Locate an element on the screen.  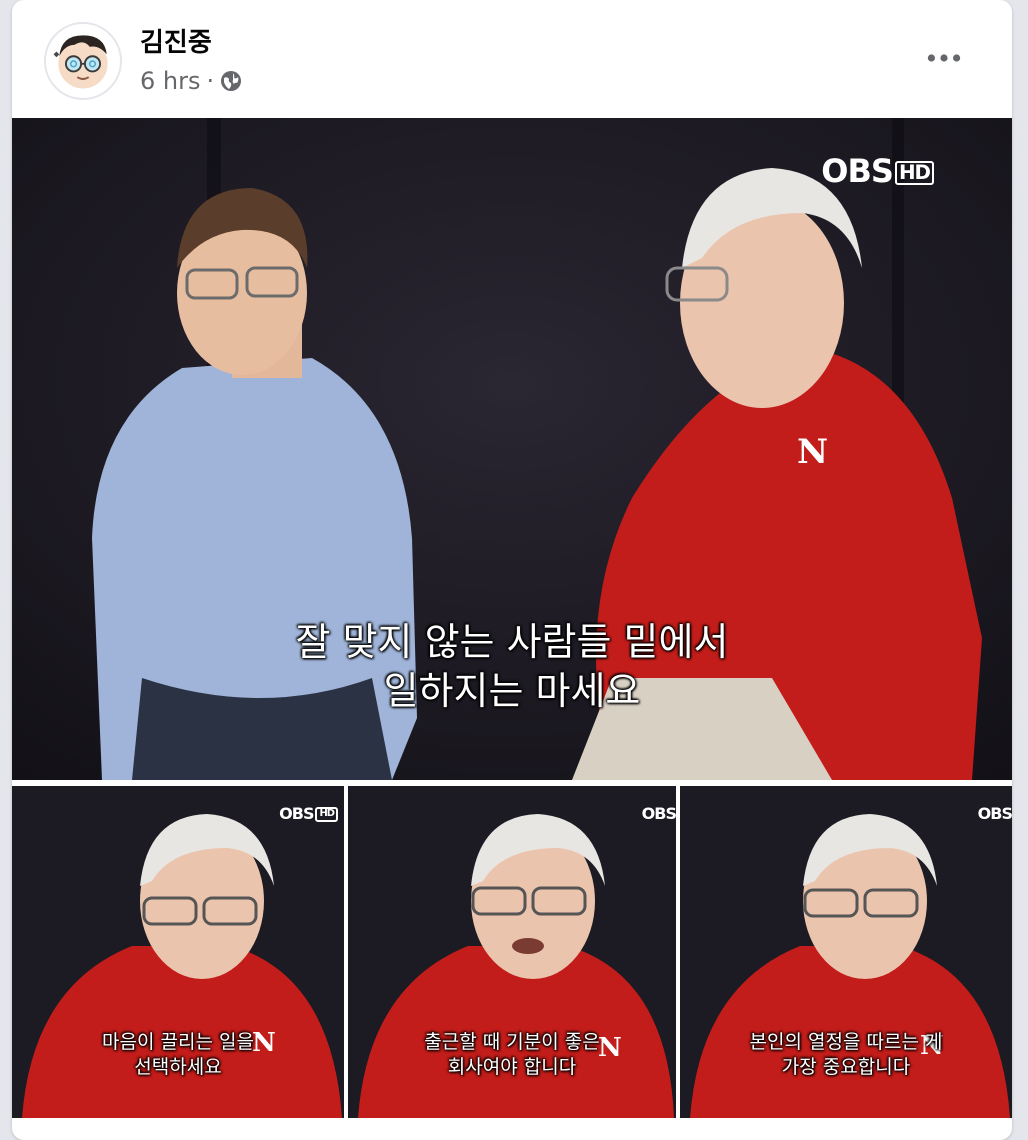
subtitle-line-1: 잘 맞지 않는 사람들 밑에서 is located at coordinates (512, 642).